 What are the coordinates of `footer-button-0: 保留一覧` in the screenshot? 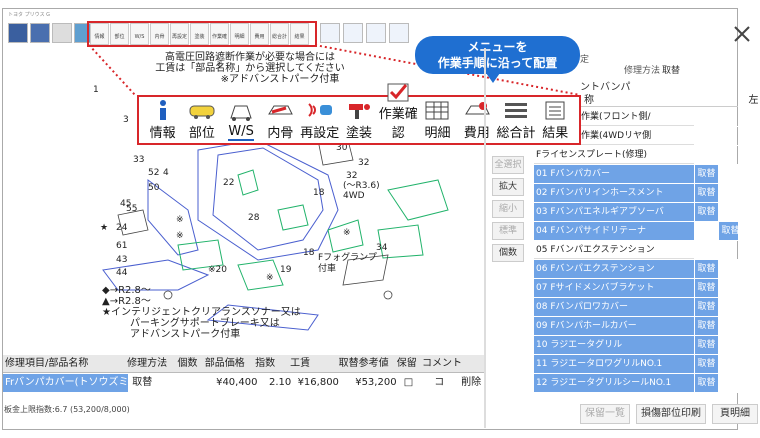 It's located at (605, 414).